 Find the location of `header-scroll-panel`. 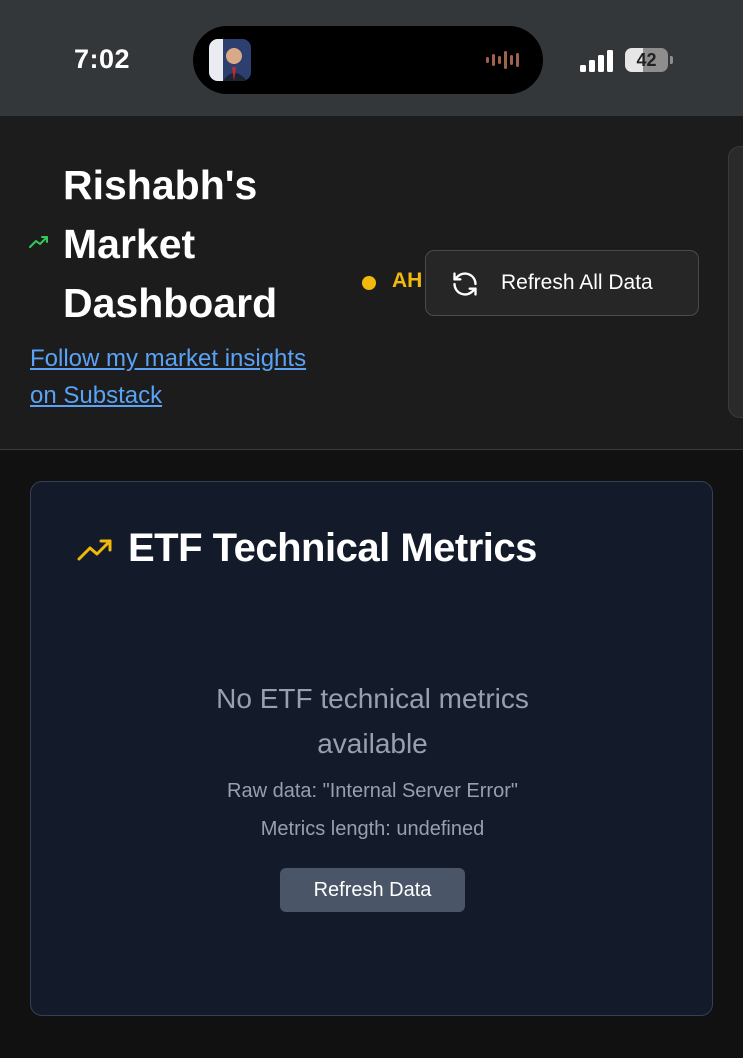

header-scroll-panel is located at coordinates (735, 282).